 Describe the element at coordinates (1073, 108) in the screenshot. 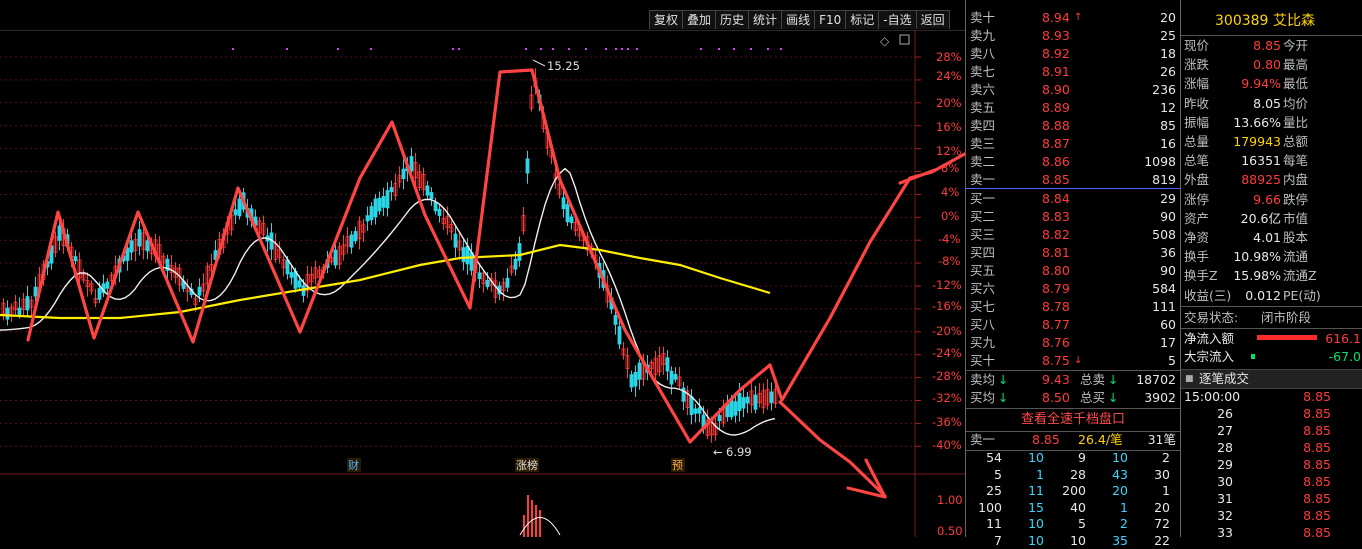

I see `ask-row: 卖五 8.89 12` at that location.